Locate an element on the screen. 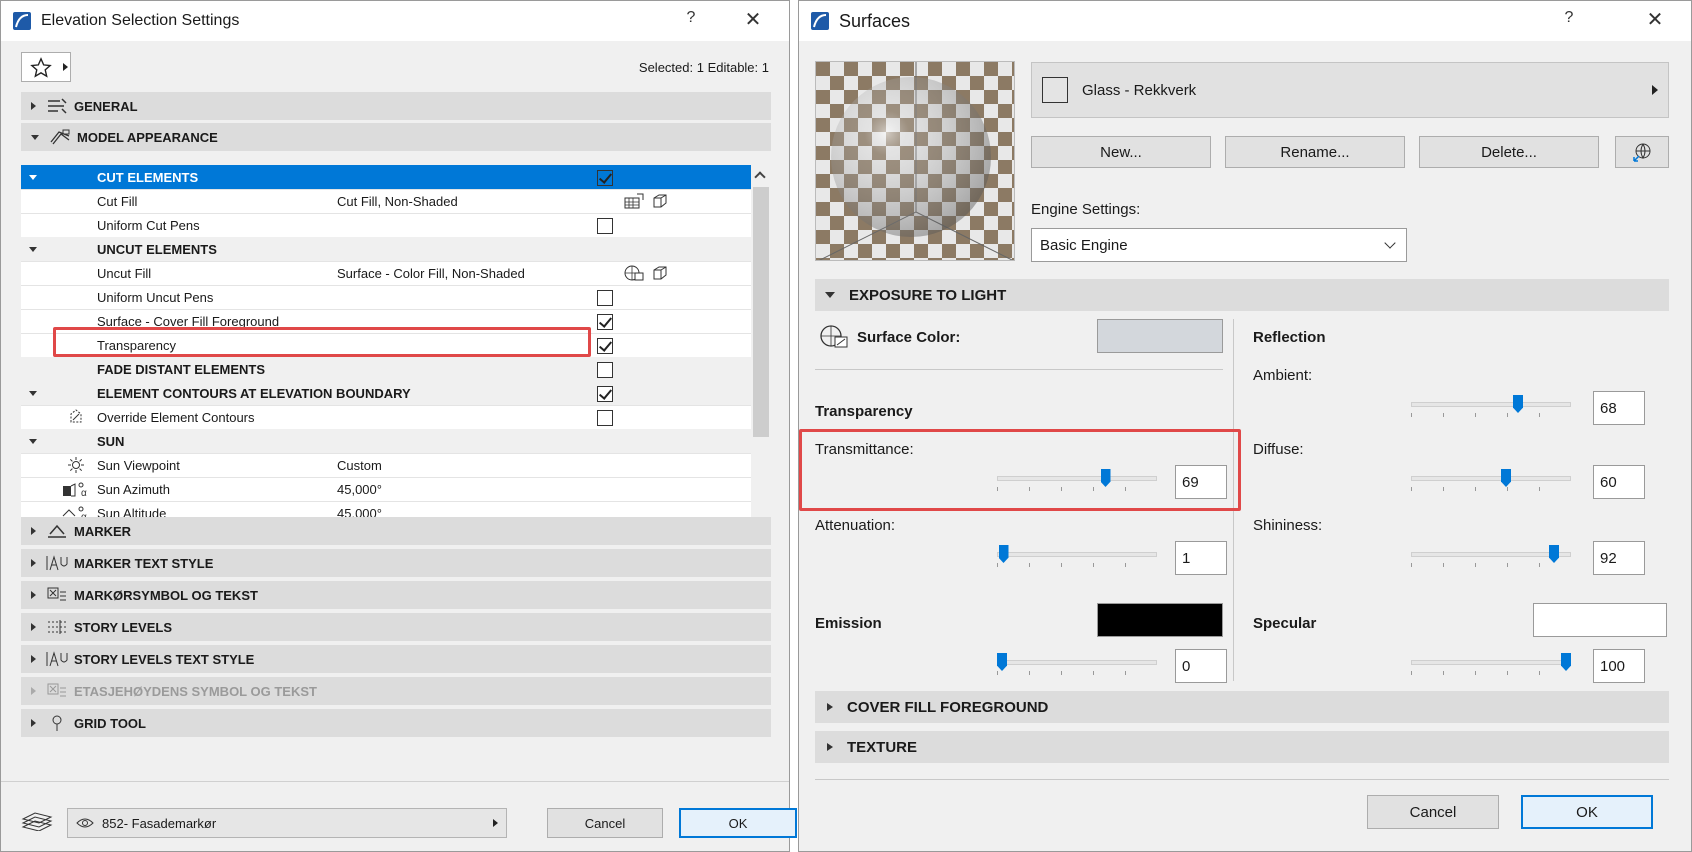 The height and width of the screenshot is (852, 1692). panel-grid-tool: GRID TOOL is located at coordinates (396, 723).